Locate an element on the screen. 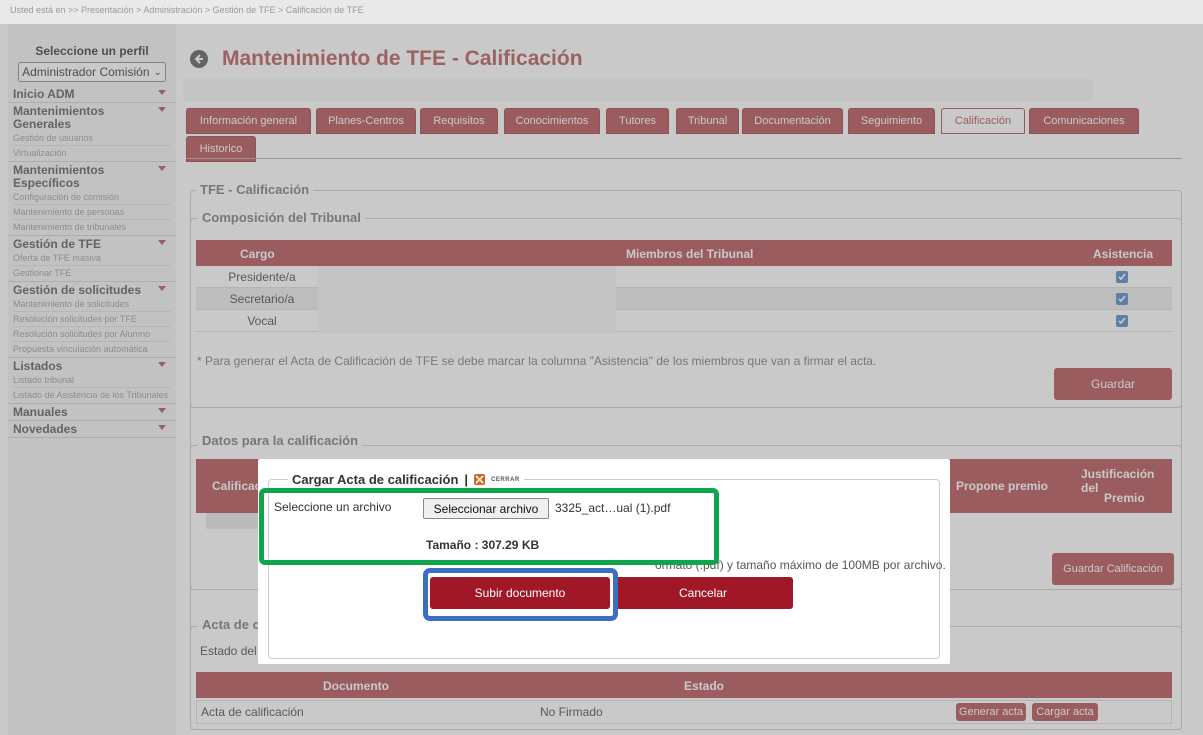  modal-title: Cargar Acta de calificación is located at coordinates (375, 479).